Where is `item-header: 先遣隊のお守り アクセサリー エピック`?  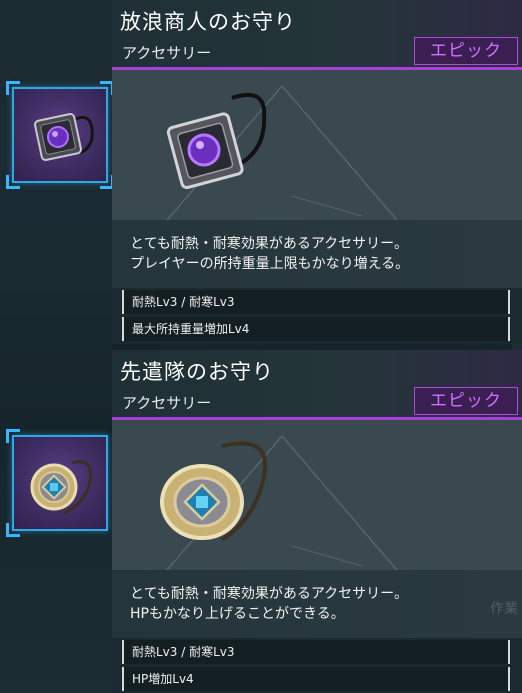 item-header: 先遣隊のお守り アクセサリー エピック is located at coordinates (317, 385).